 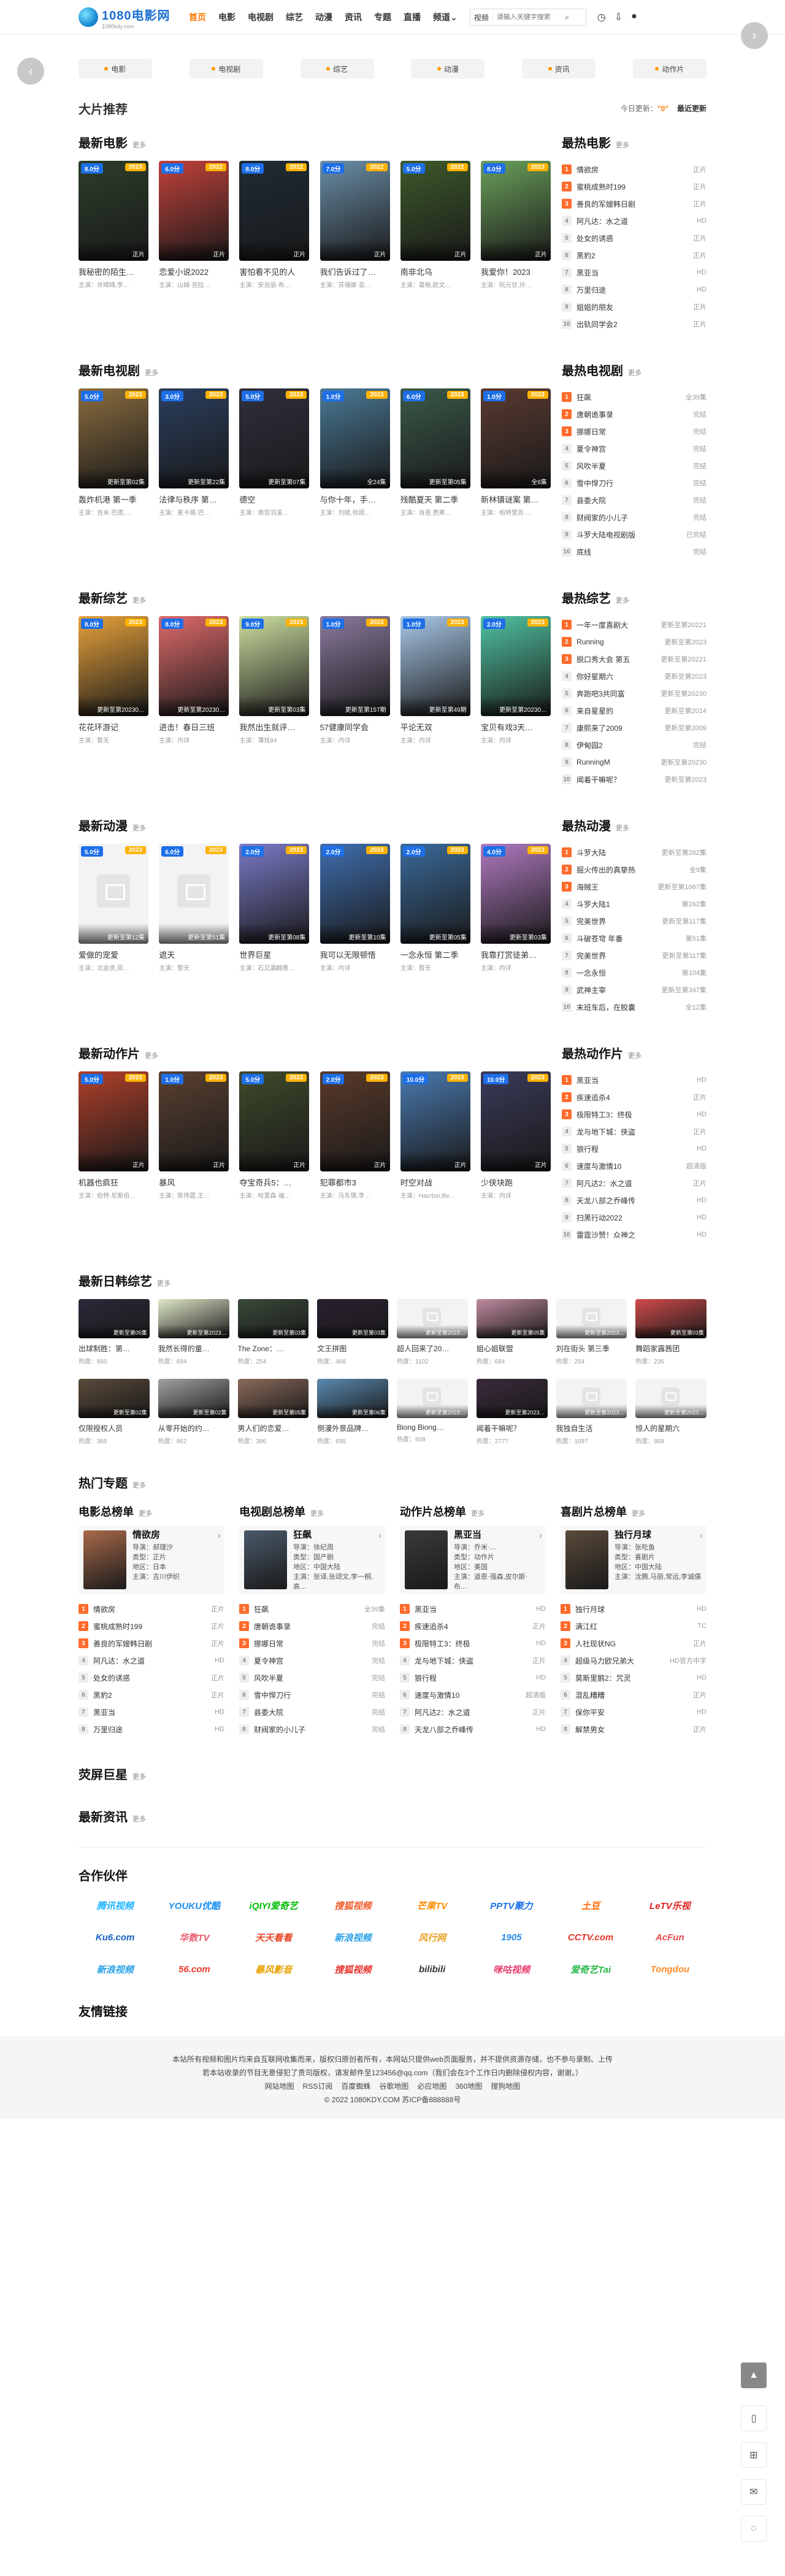 What do you see at coordinates (634, 1080) in the screenshot?
I see `rank-title: 黑亚当` at bounding box center [634, 1080].